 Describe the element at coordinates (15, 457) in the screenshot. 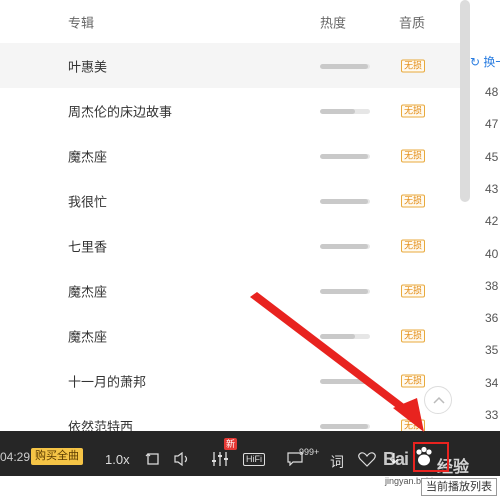

I see `current-time: 04:29` at that location.